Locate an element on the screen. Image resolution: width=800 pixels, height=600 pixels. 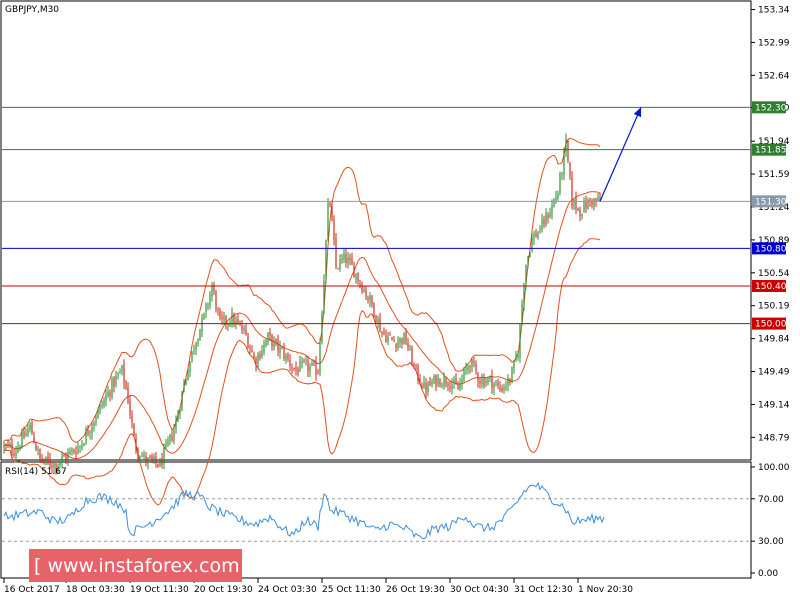
level-tag-151.30: 151.30 is located at coordinates (771, 202).